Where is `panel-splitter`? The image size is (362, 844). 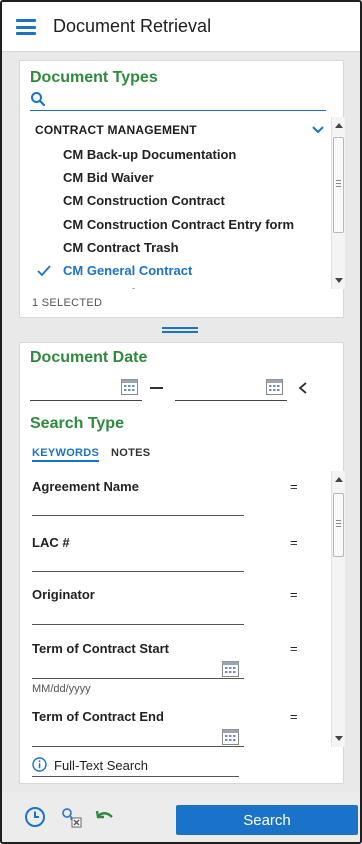 panel-splitter is located at coordinates (180, 330).